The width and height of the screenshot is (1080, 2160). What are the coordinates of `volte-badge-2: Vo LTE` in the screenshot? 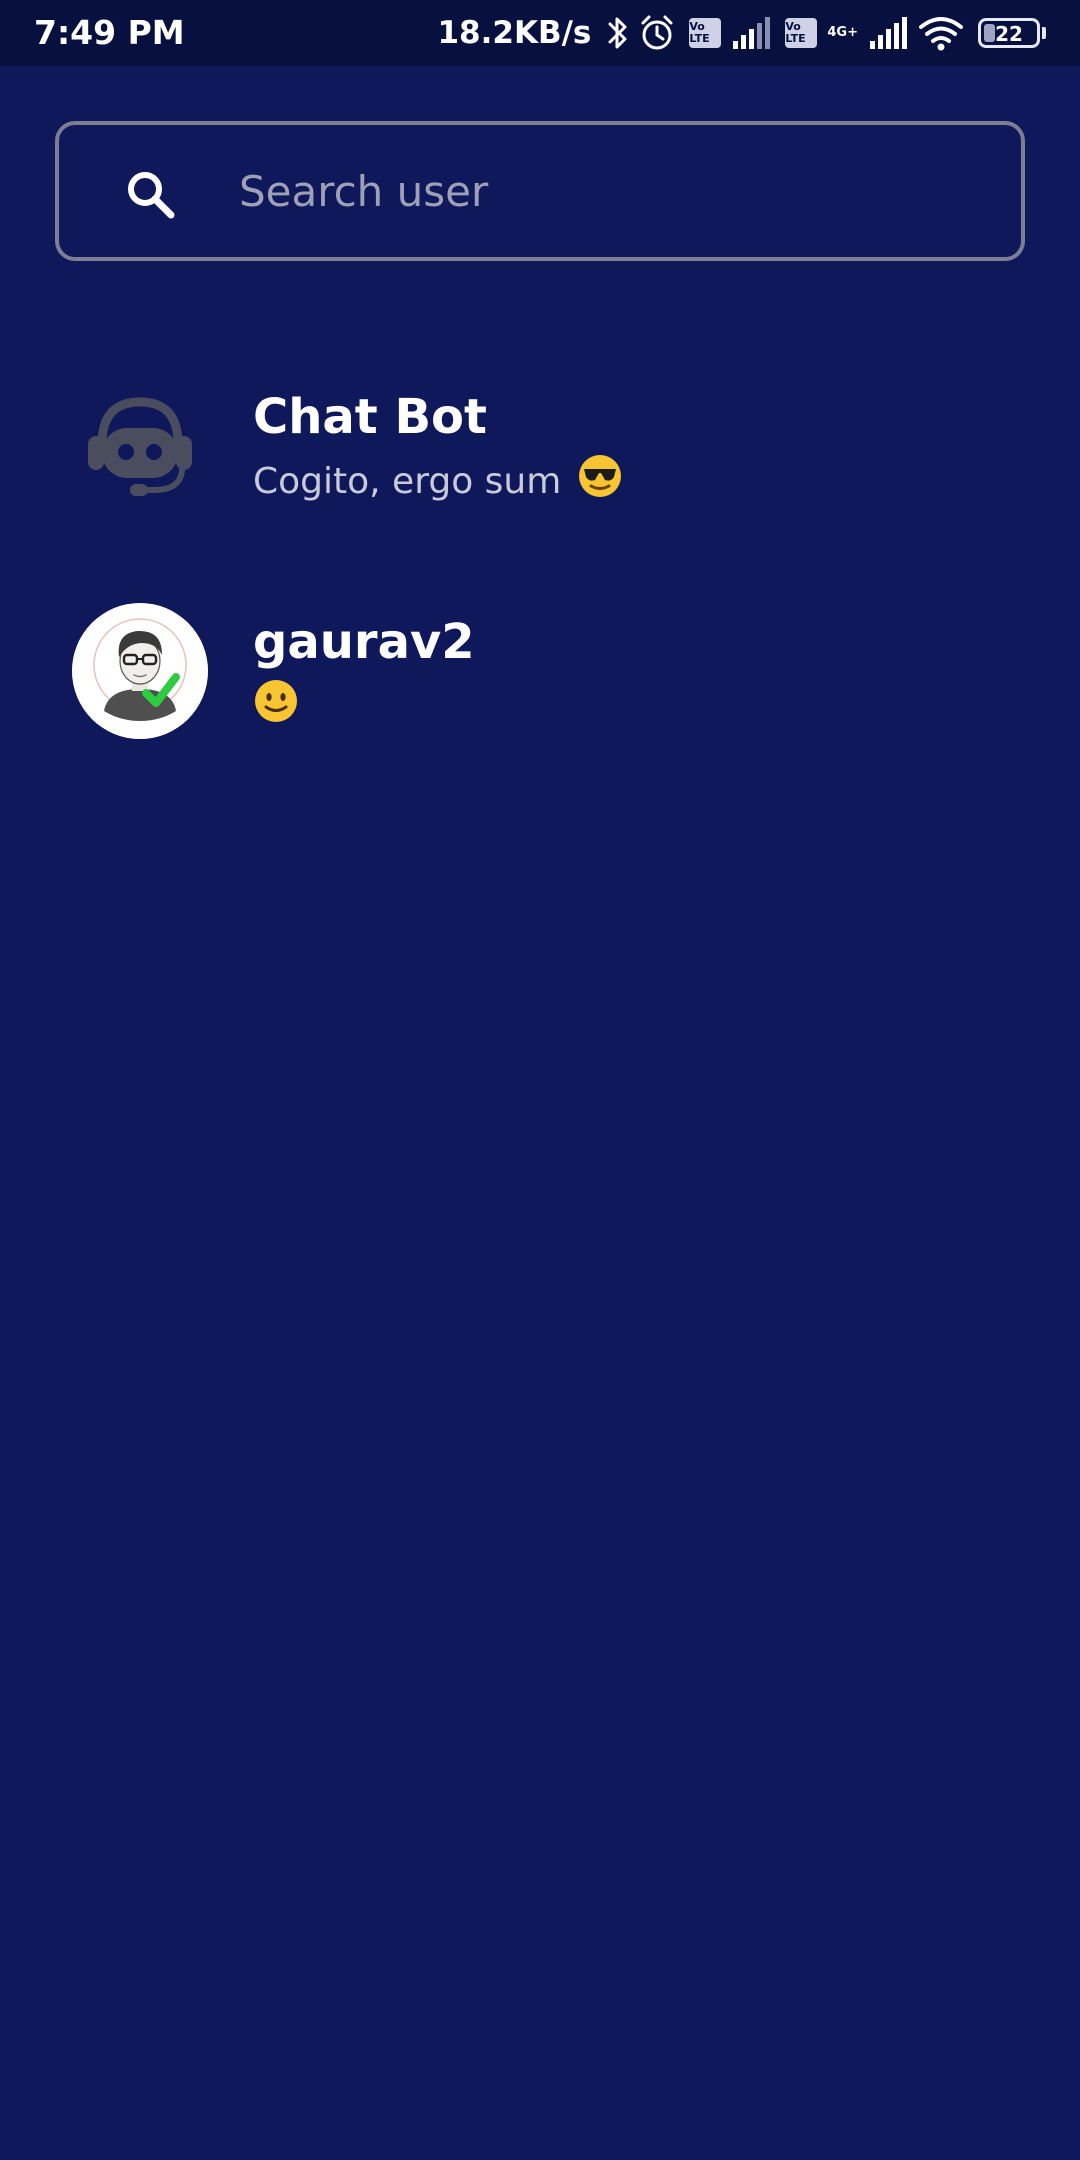 It's located at (801, 33).